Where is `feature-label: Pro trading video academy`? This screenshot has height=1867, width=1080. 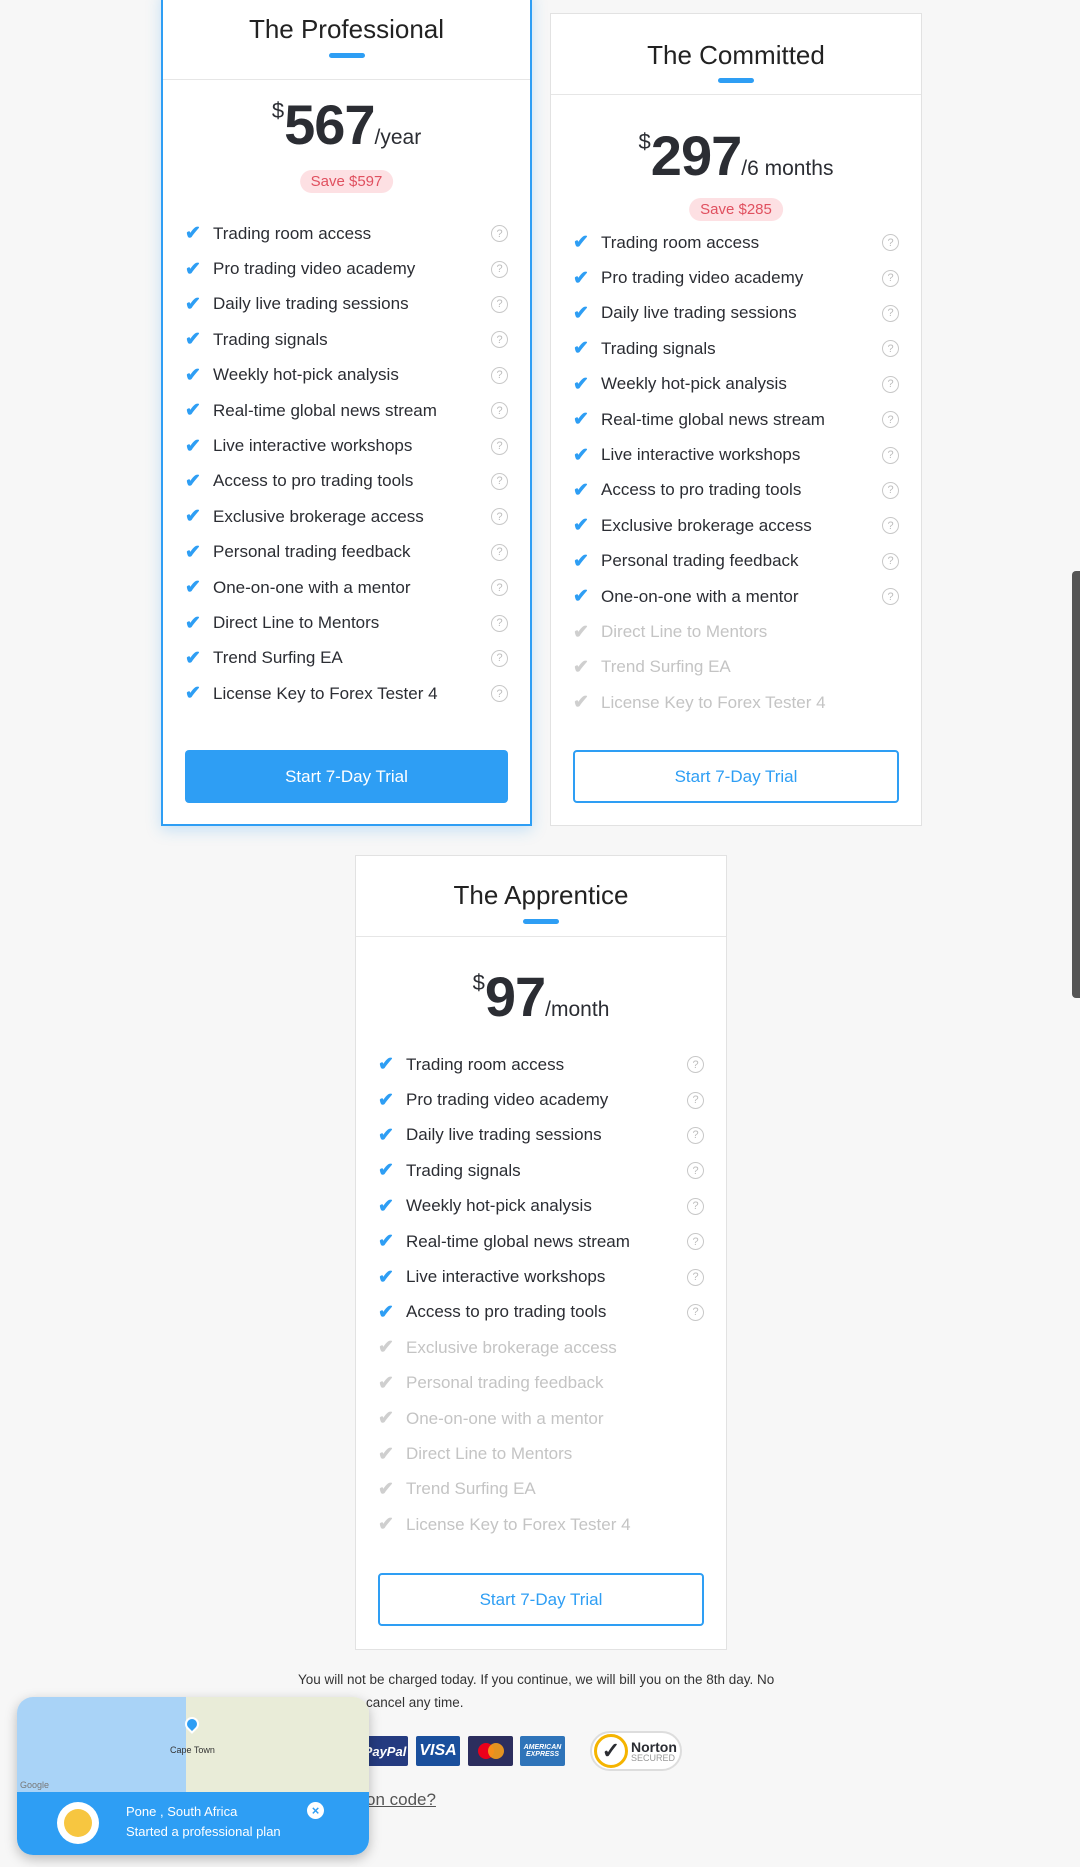 feature-label: Pro trading video academy is located at coordinates (314, 269).